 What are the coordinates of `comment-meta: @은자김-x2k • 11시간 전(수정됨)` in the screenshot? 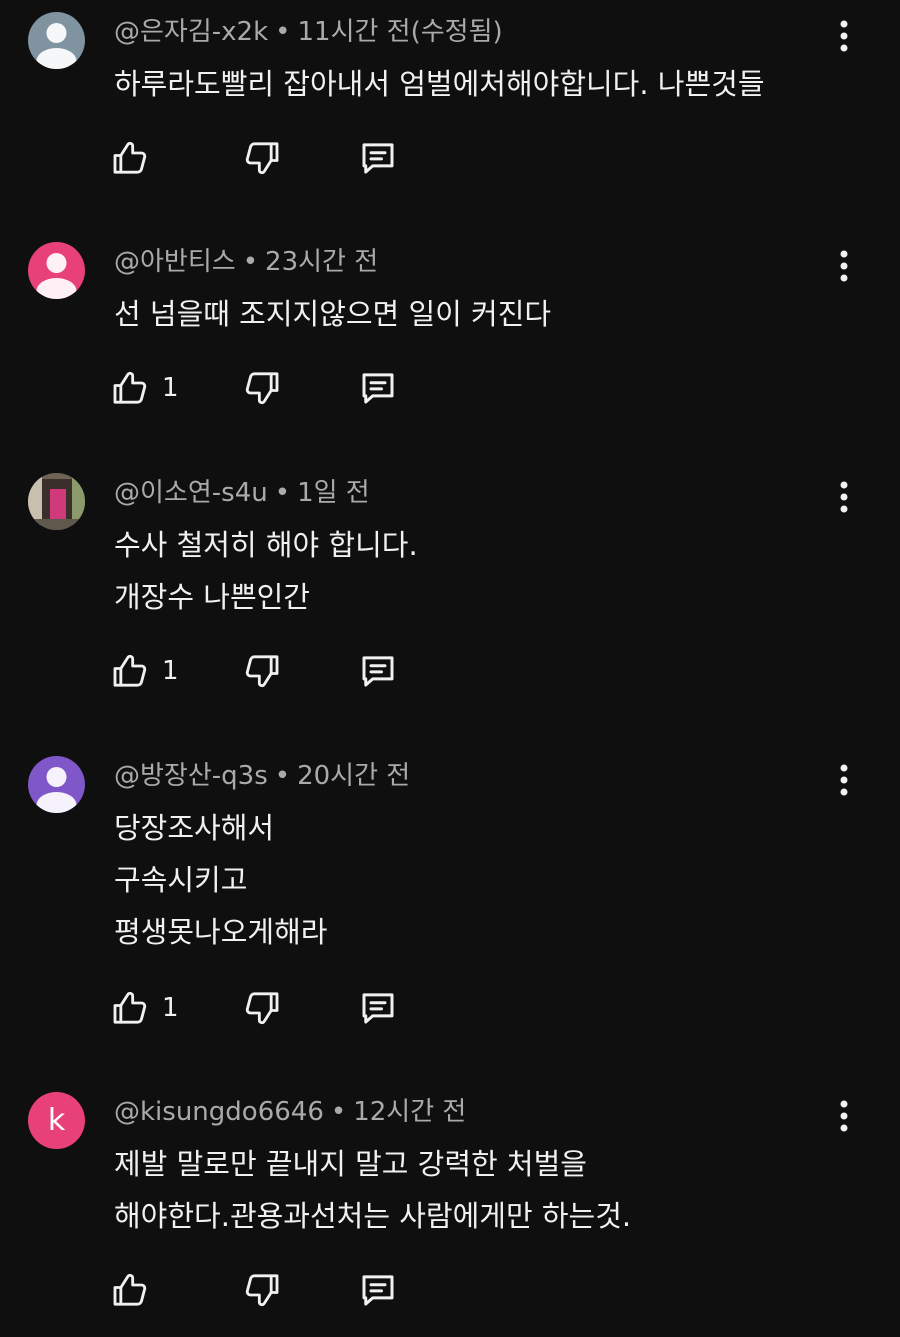 It's located at (308, 32).